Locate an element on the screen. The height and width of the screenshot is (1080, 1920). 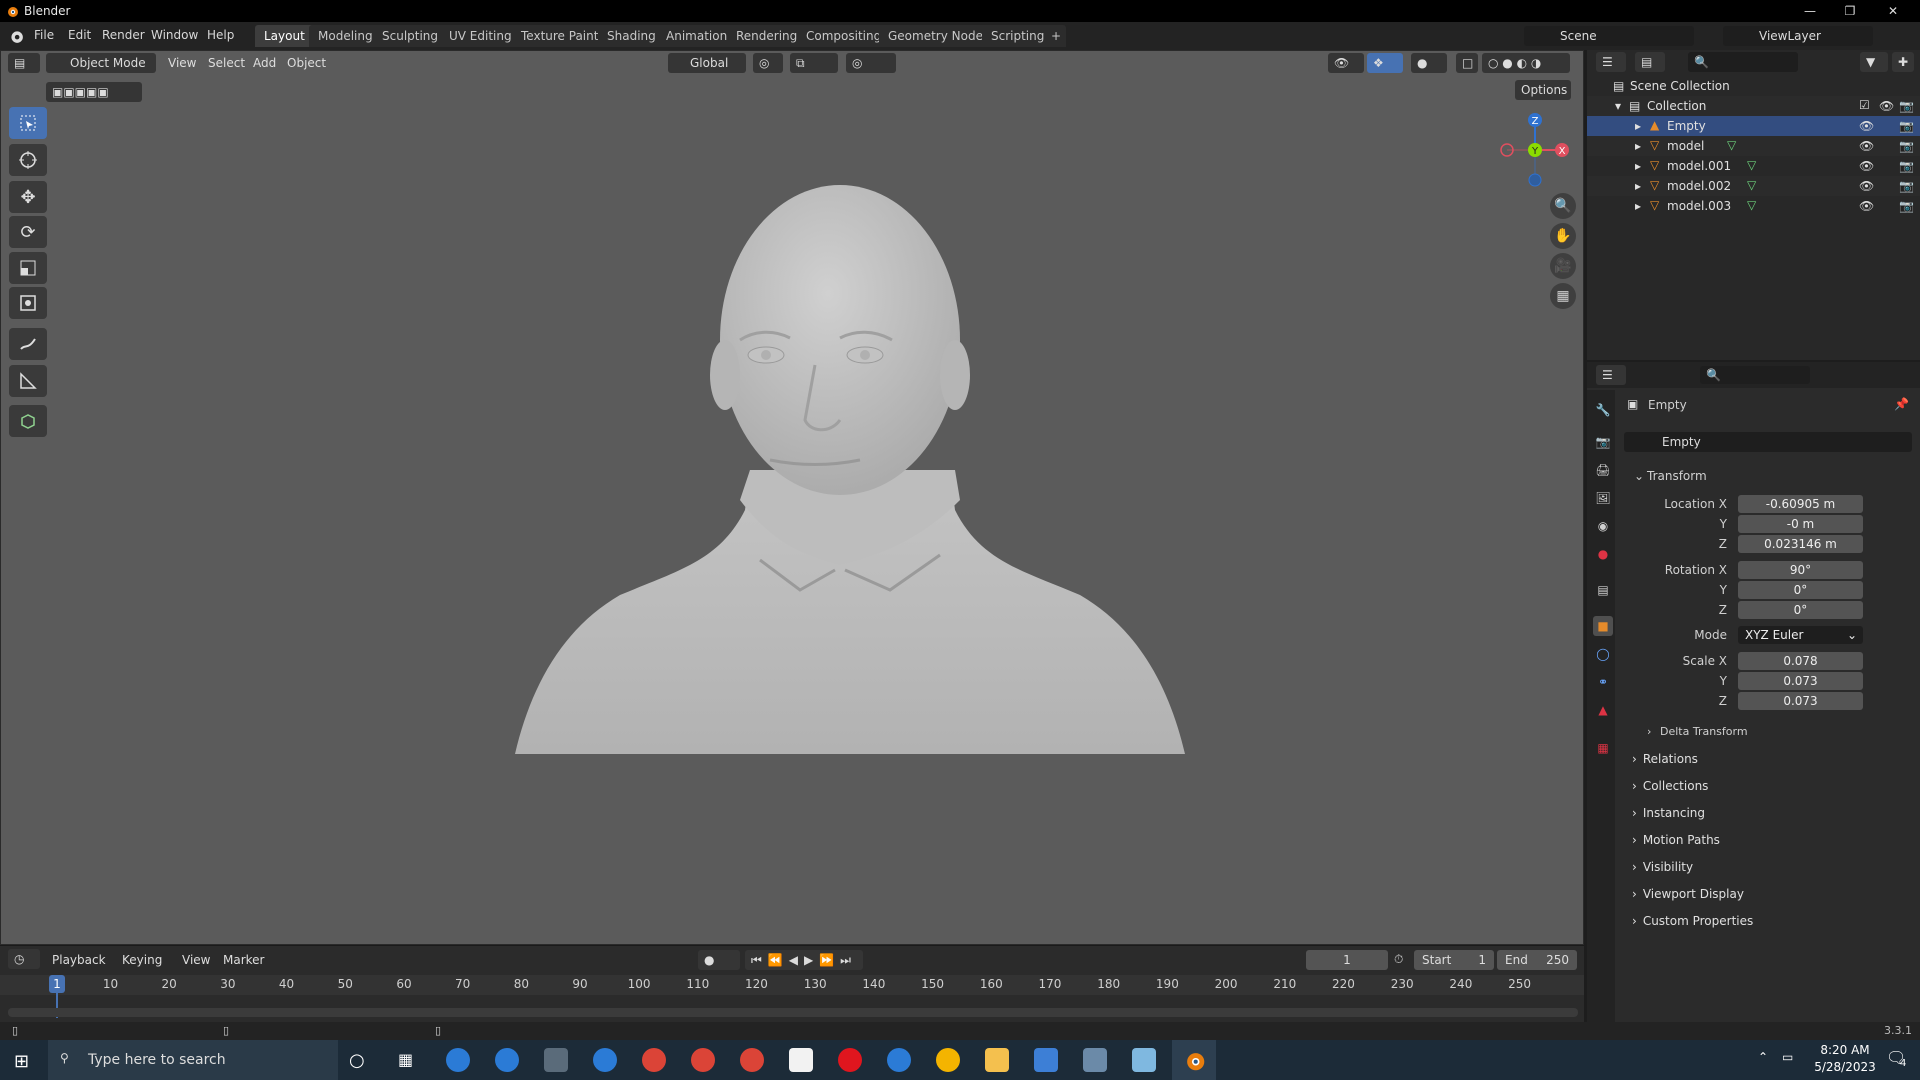
viewport-menu-add: Add is located at coordinates (264, 63).